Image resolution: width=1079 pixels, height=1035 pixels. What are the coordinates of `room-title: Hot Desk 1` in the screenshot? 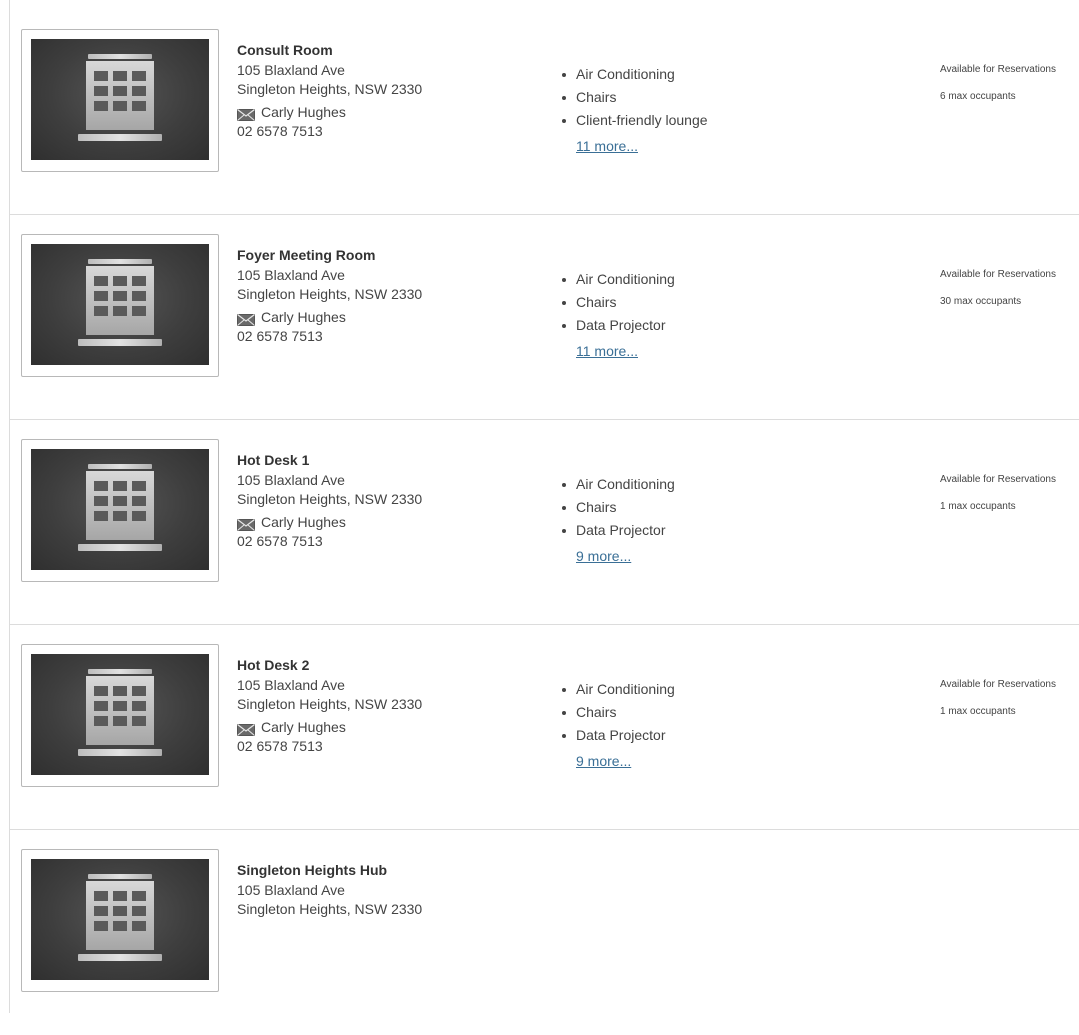 It's located at (387, 460).